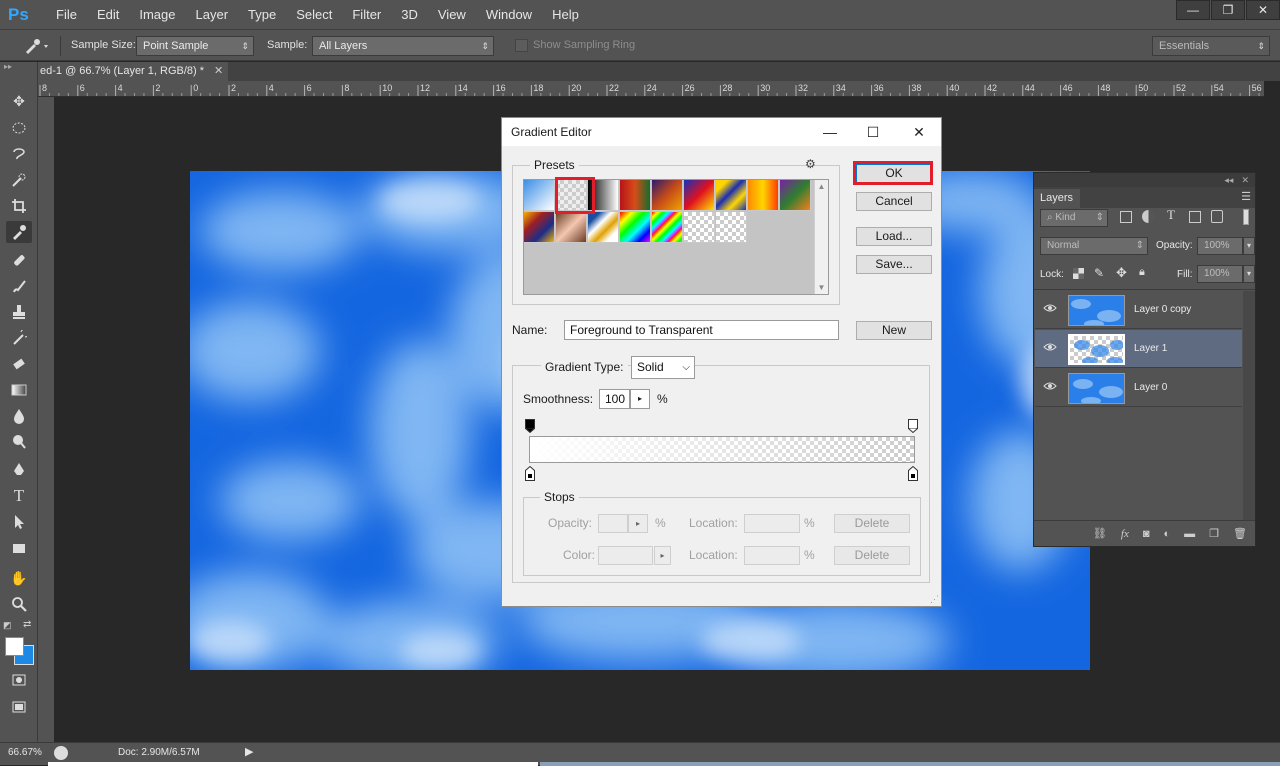 Image resolution: width=1280 pixels, height=766 pixels. I want to click on pen-tool-icon, so click(19, 470).